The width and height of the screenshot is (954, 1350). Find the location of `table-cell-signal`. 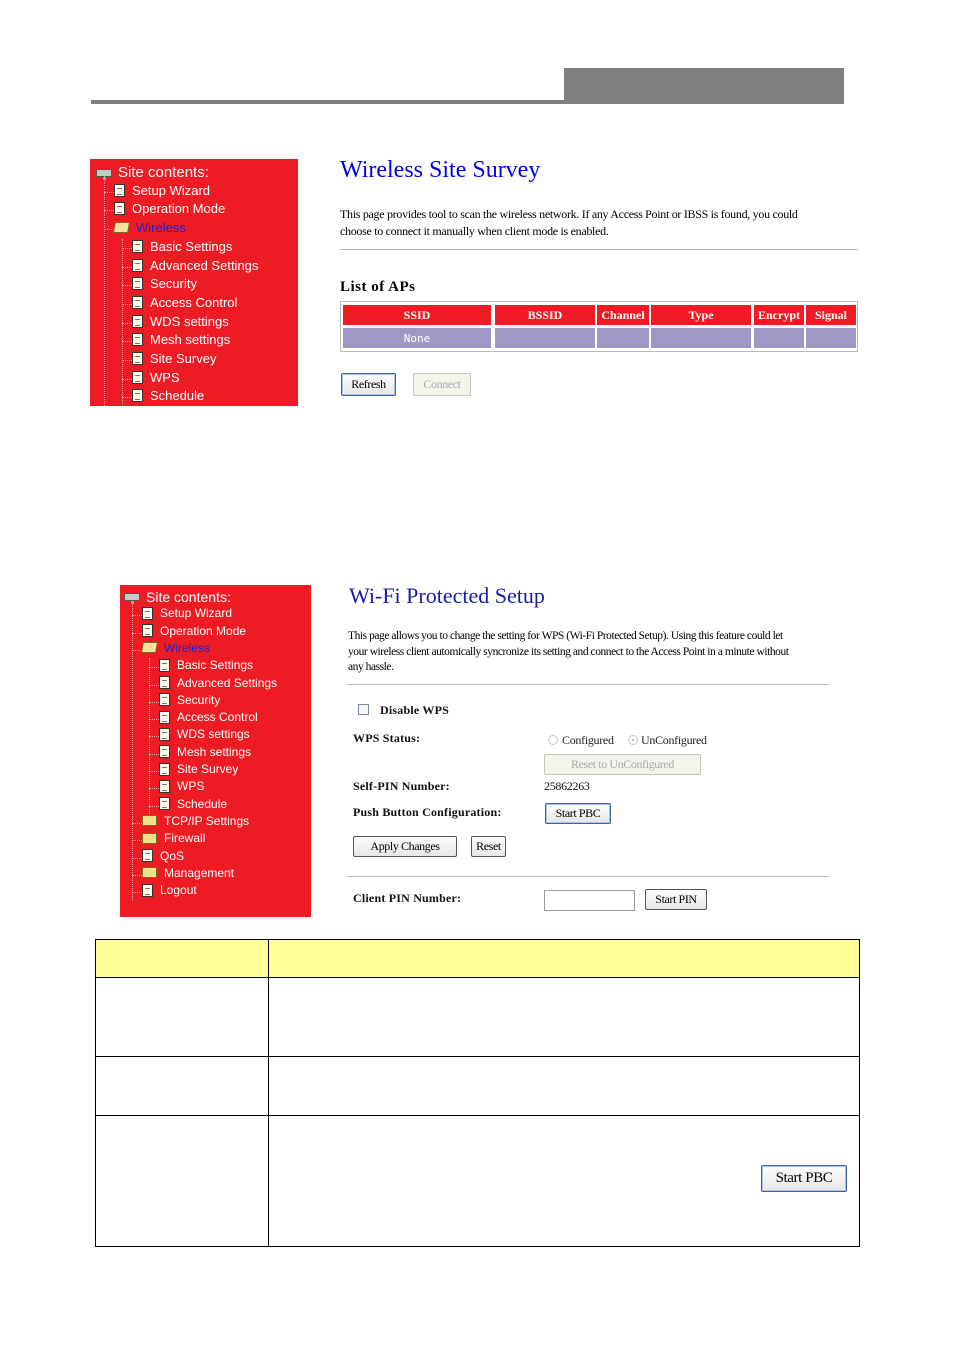

table-cell-signal is located at coordinates (831, 338).